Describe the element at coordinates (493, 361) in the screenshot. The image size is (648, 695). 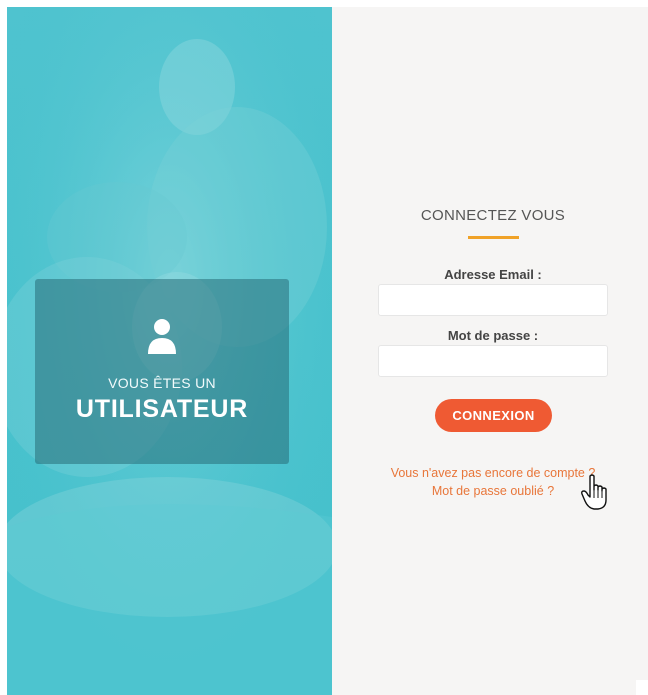
I see `password-field` at that location.